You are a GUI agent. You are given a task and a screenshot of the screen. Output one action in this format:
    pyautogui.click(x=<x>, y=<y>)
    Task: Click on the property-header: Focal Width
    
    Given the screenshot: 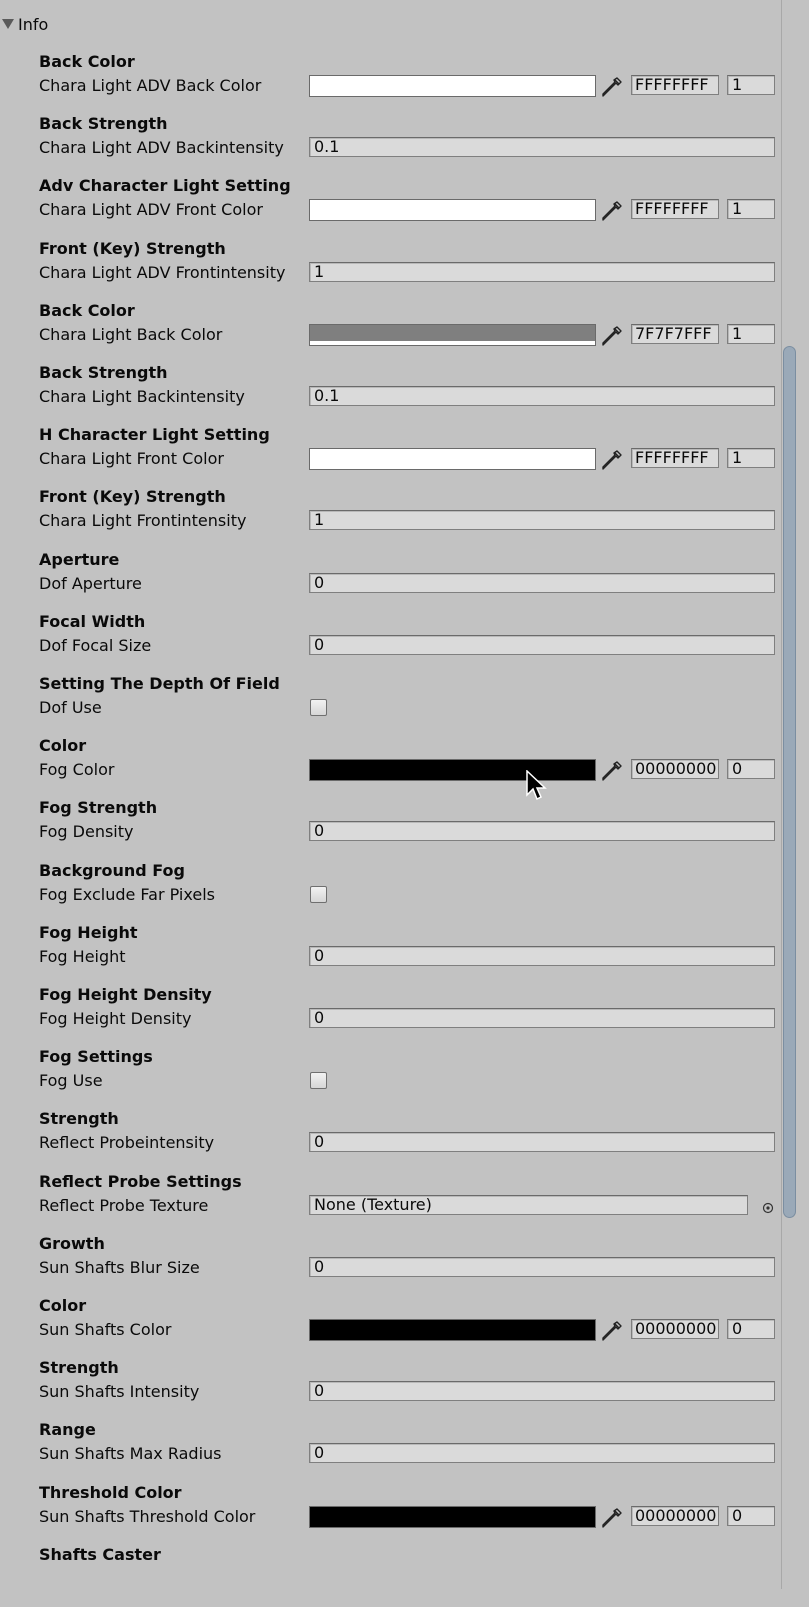 What is the action you would take?
    pyautogui.click(x=92, y=621)
    